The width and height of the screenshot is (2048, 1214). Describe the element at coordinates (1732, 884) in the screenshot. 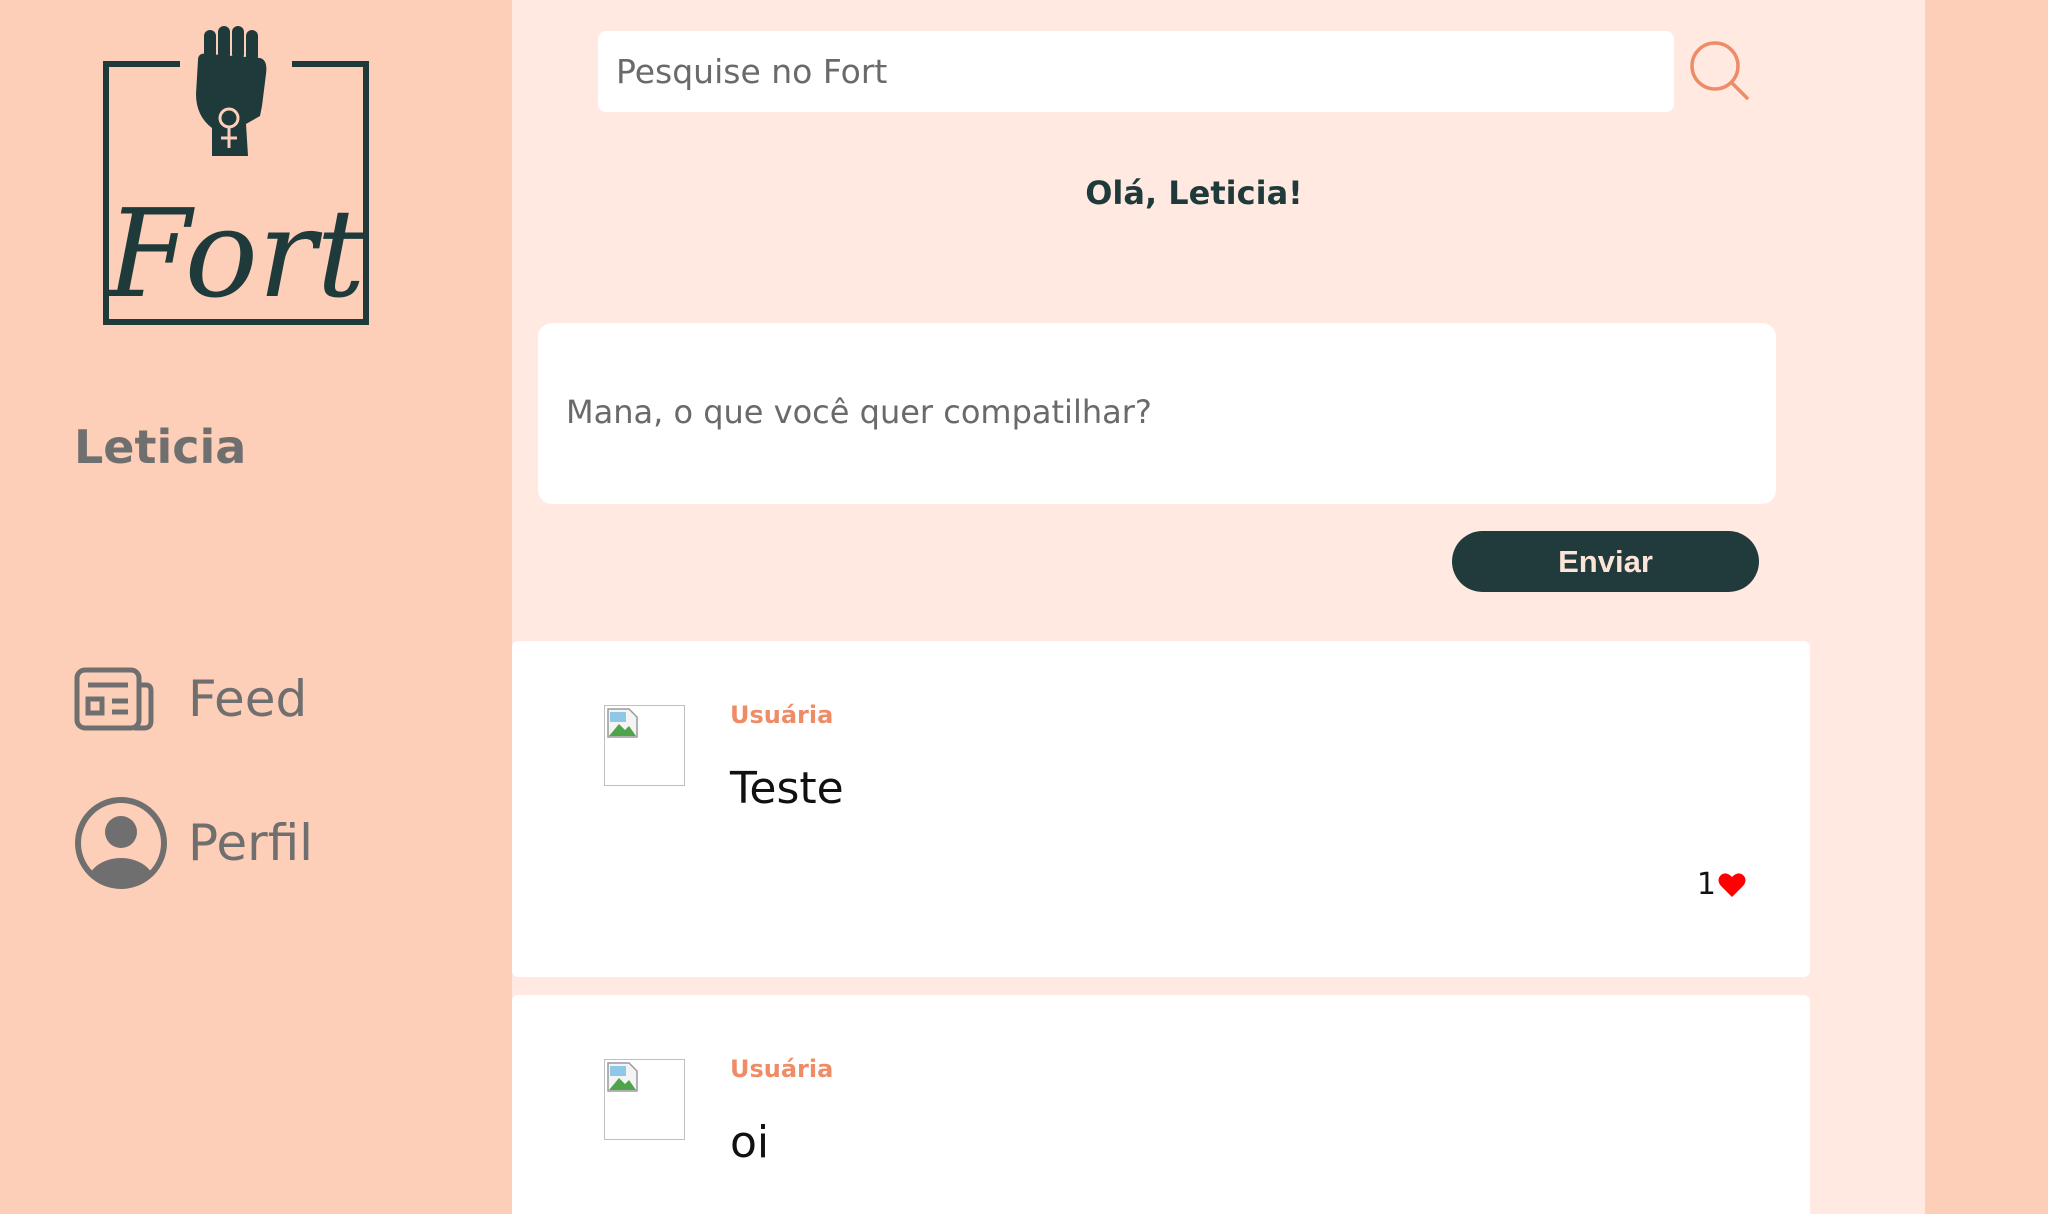

I see `heart-icon` at that location.